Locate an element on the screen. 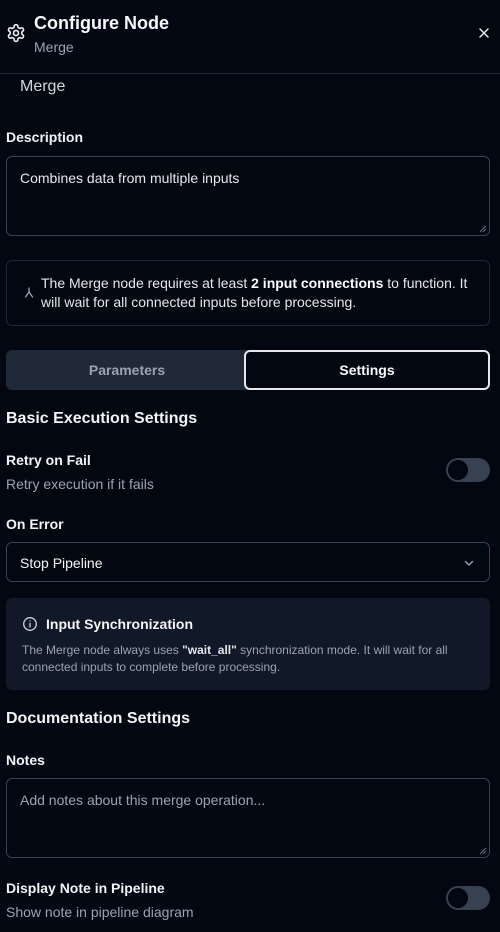  description-value: Combines data from multiple inputs is located at coordinates (130, 178).